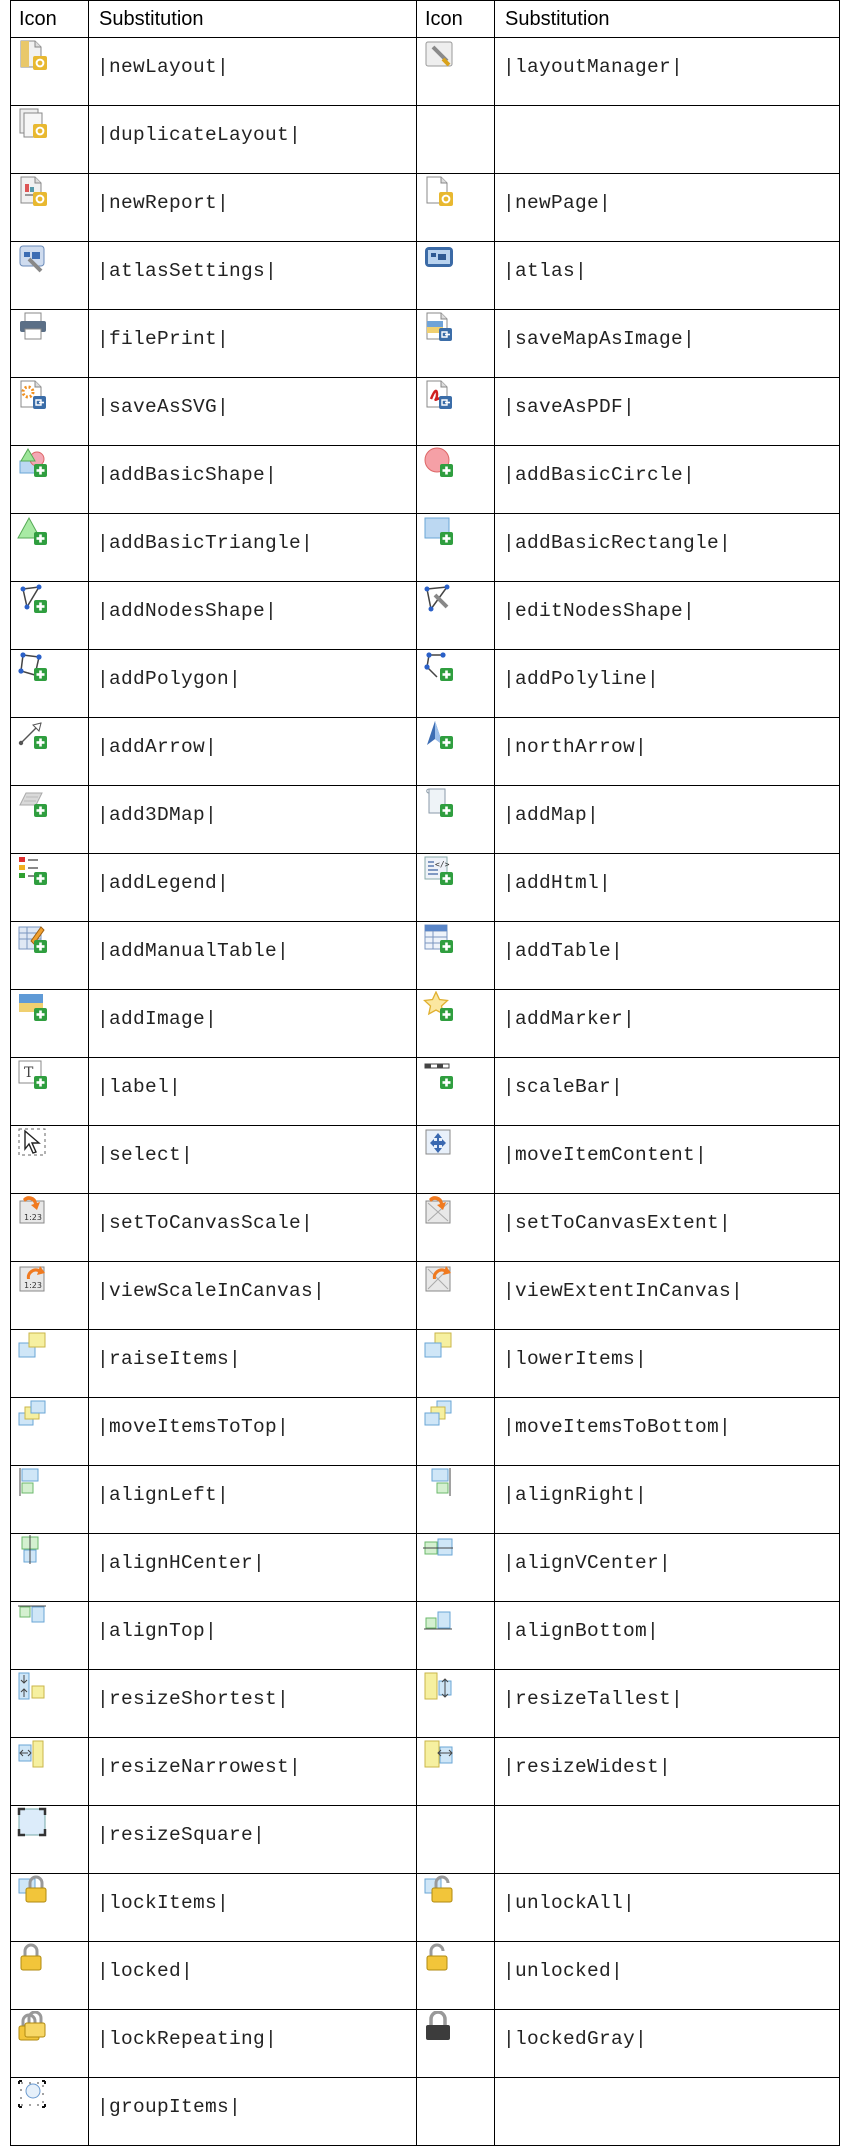 The image size is (850, 2146). I want to click on edit-nodes-shape-icon, so click(437, 598).